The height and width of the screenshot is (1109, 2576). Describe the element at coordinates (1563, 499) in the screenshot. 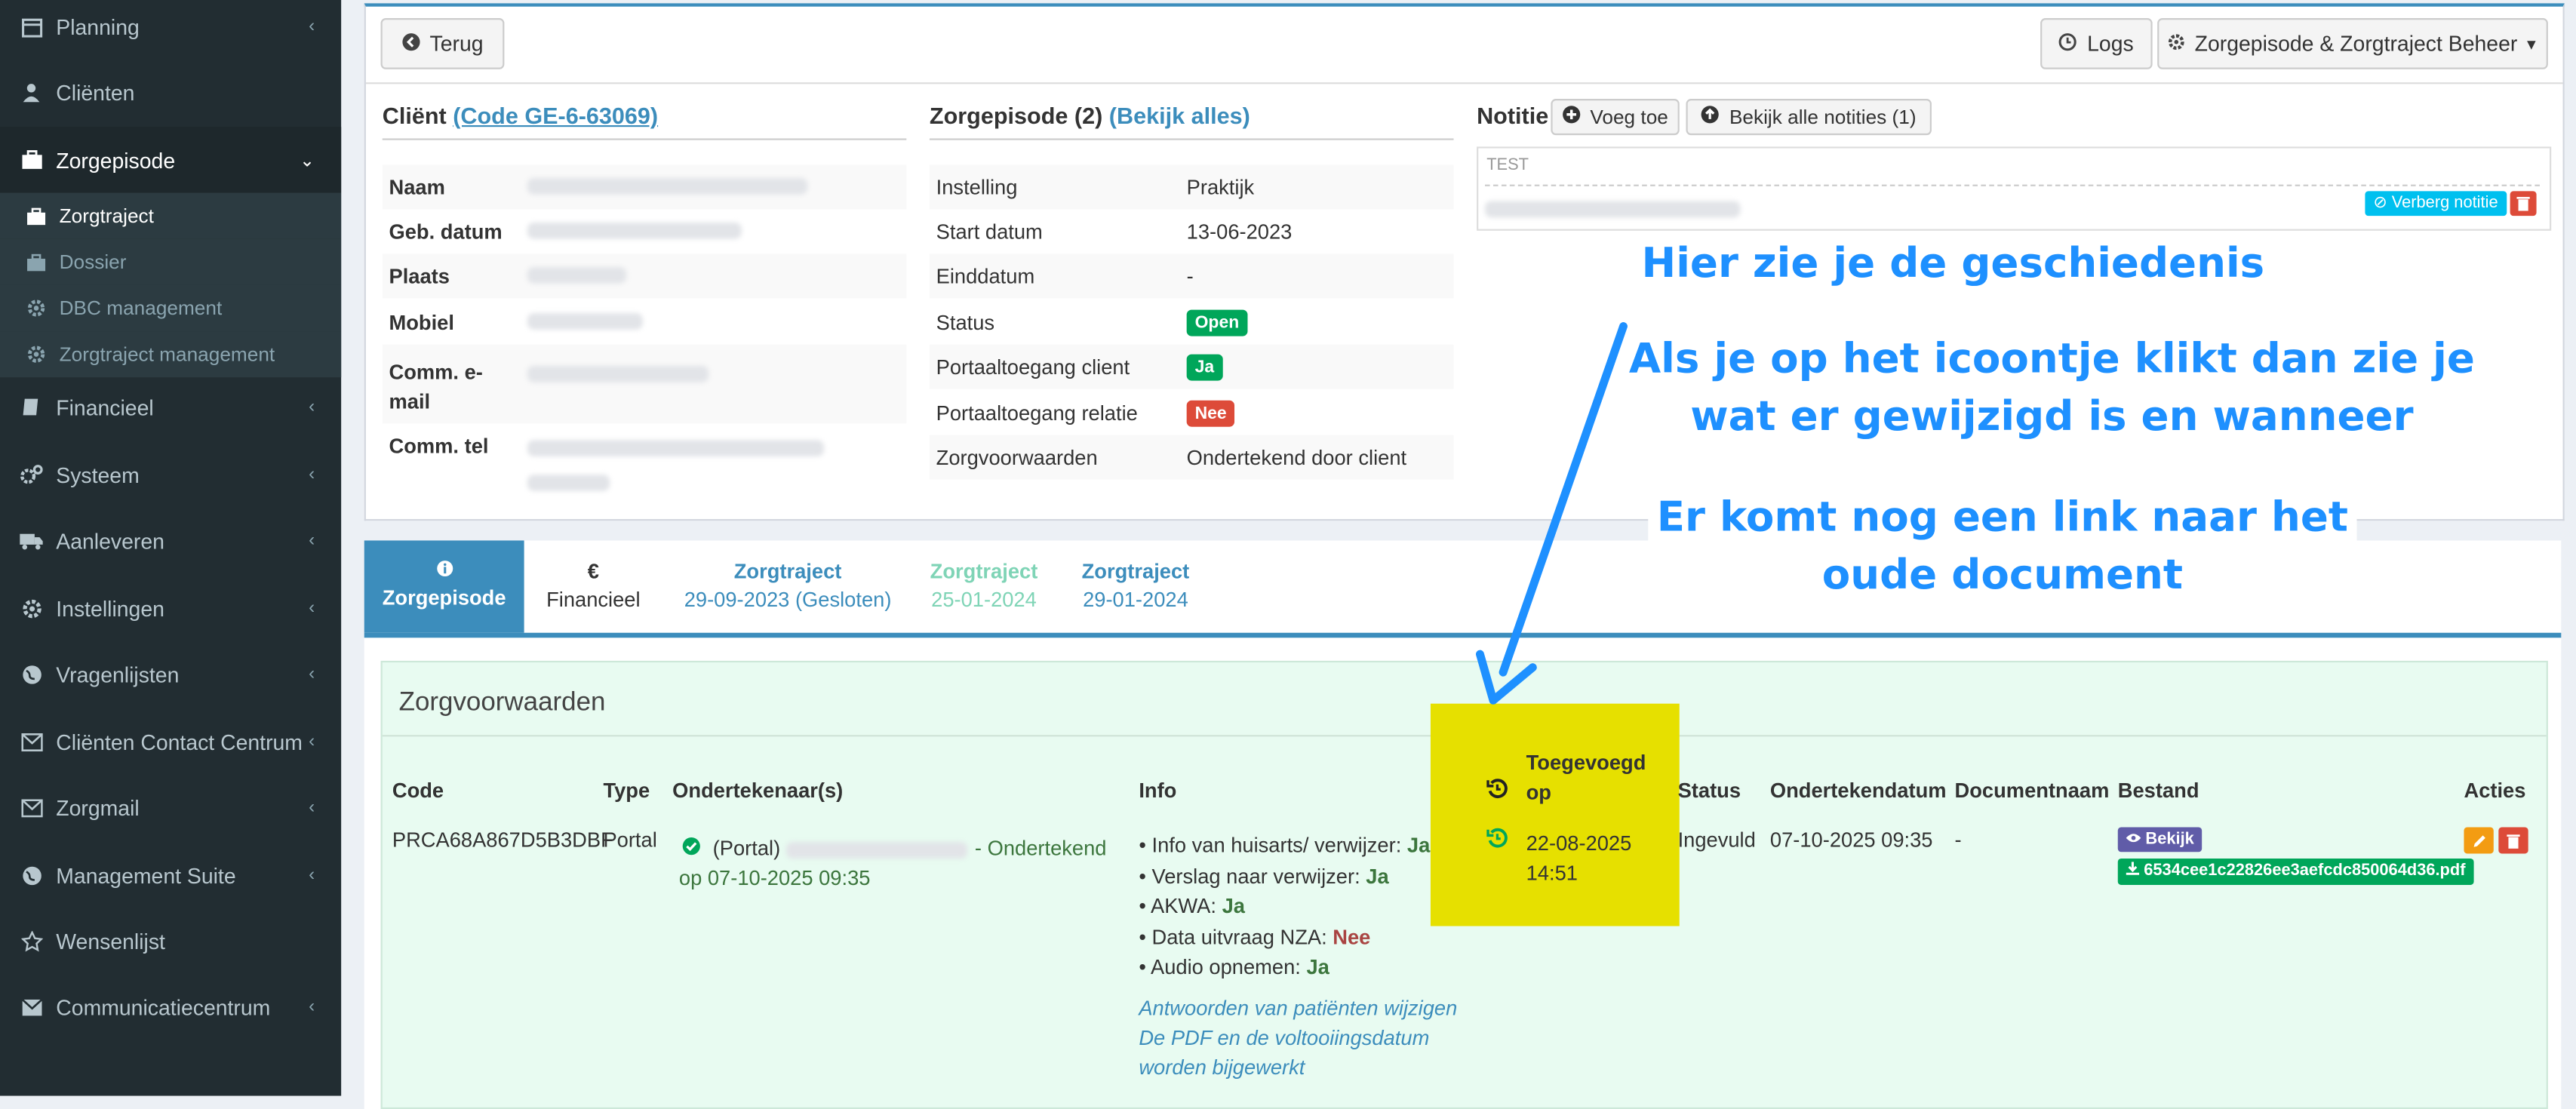

I see `arrow-shaft` at that location.